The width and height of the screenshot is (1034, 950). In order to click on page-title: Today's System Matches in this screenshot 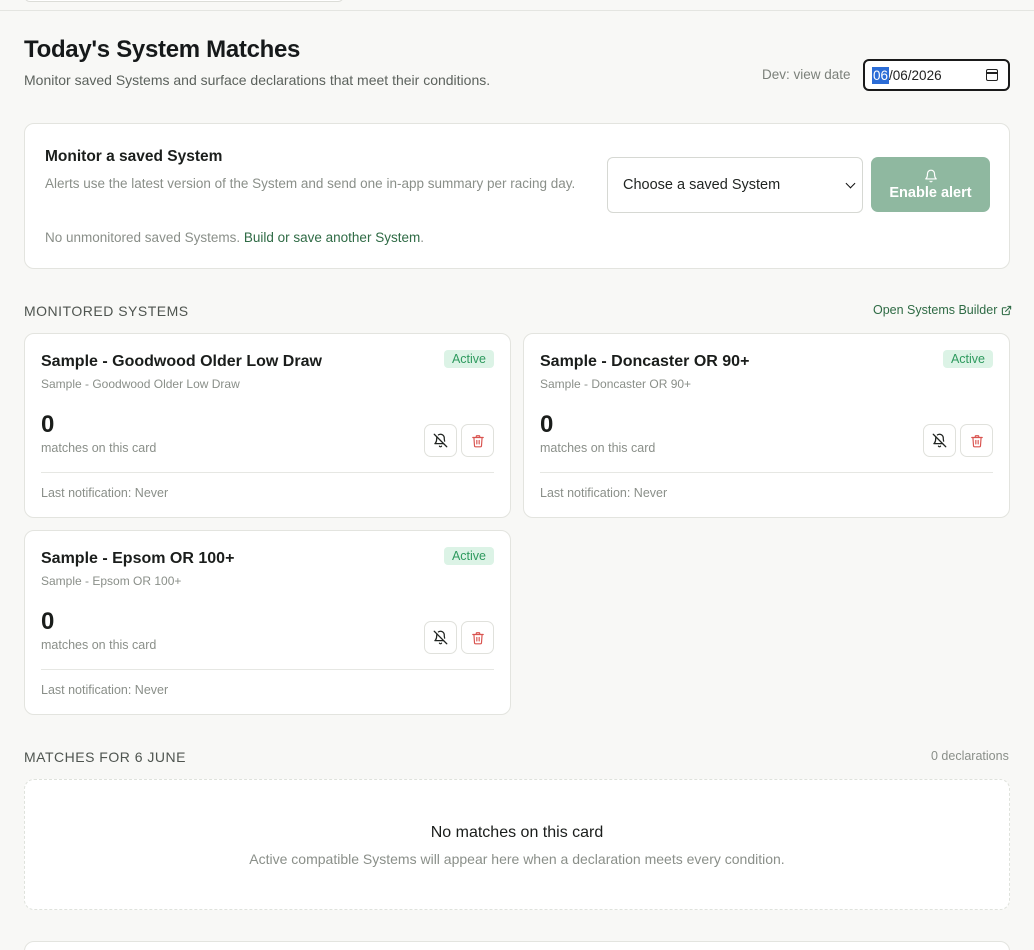, I will do `click(162, 49)`.